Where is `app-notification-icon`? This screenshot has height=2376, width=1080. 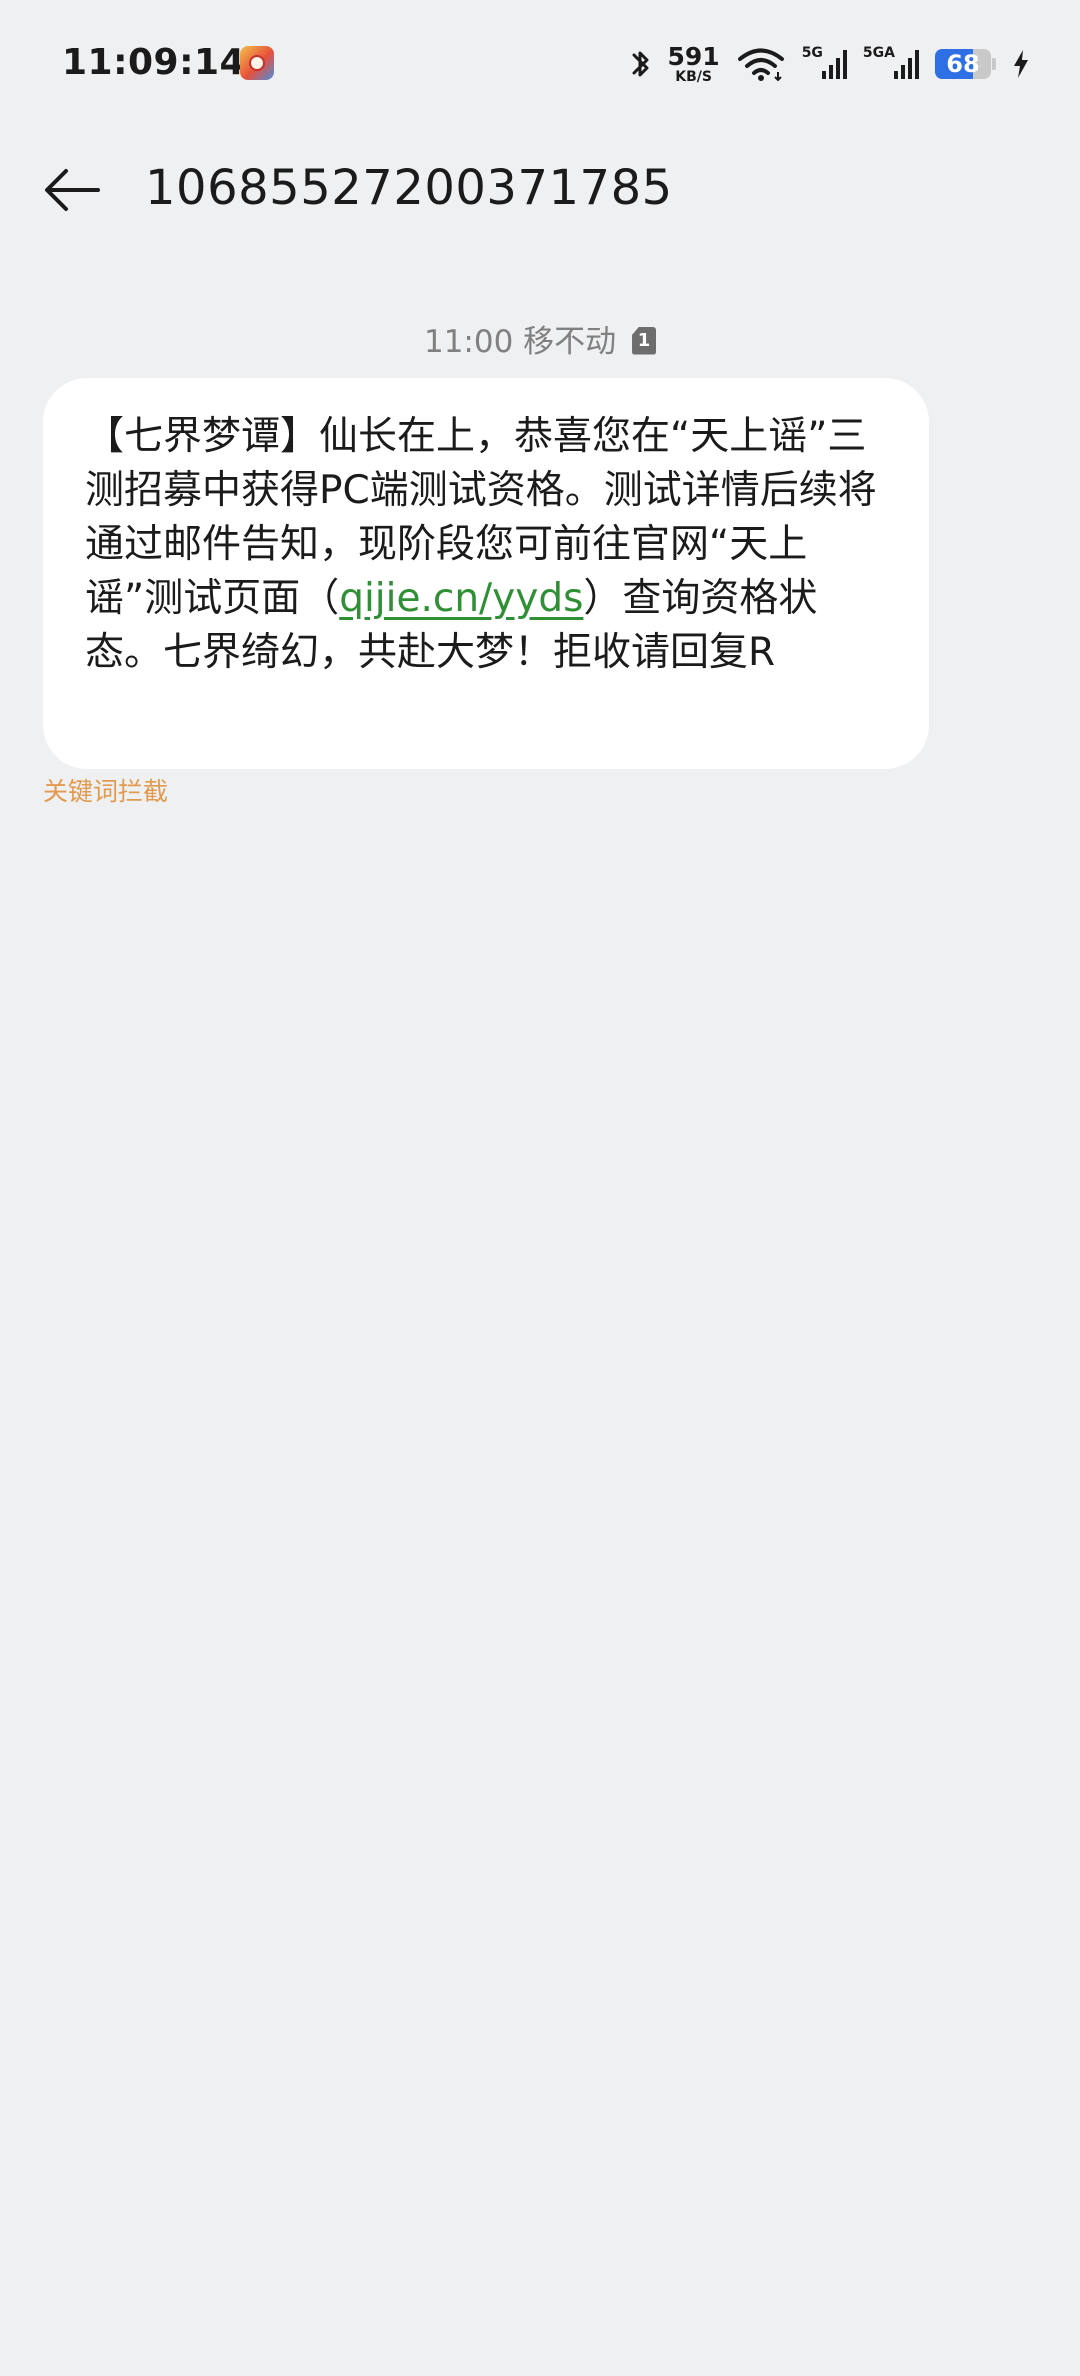
app-notification-icon is located at coordinates (257, 63).